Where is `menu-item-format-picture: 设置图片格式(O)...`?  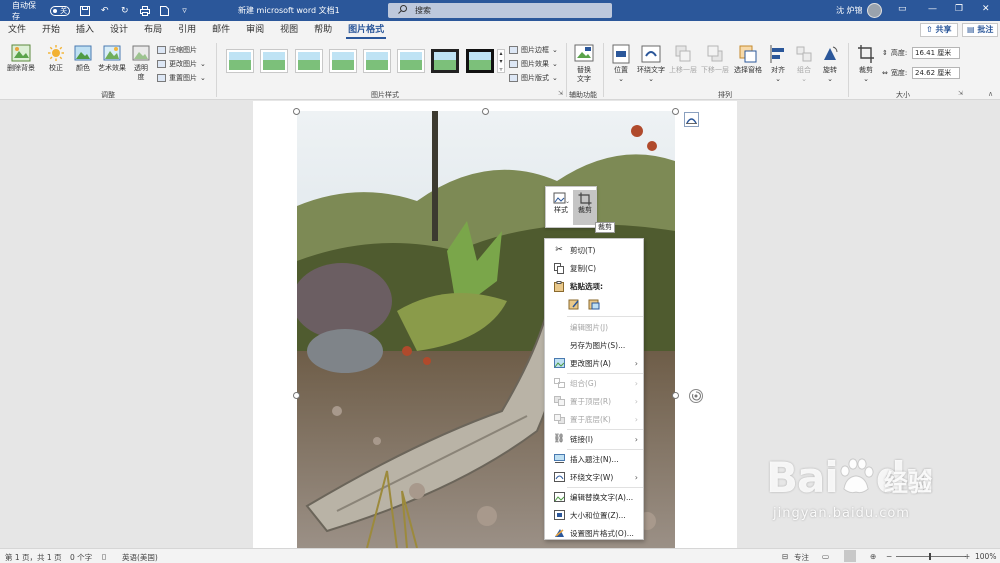 menu-item-format-picture: 设置图片格式(O)... is located at coordinates (594, 533).